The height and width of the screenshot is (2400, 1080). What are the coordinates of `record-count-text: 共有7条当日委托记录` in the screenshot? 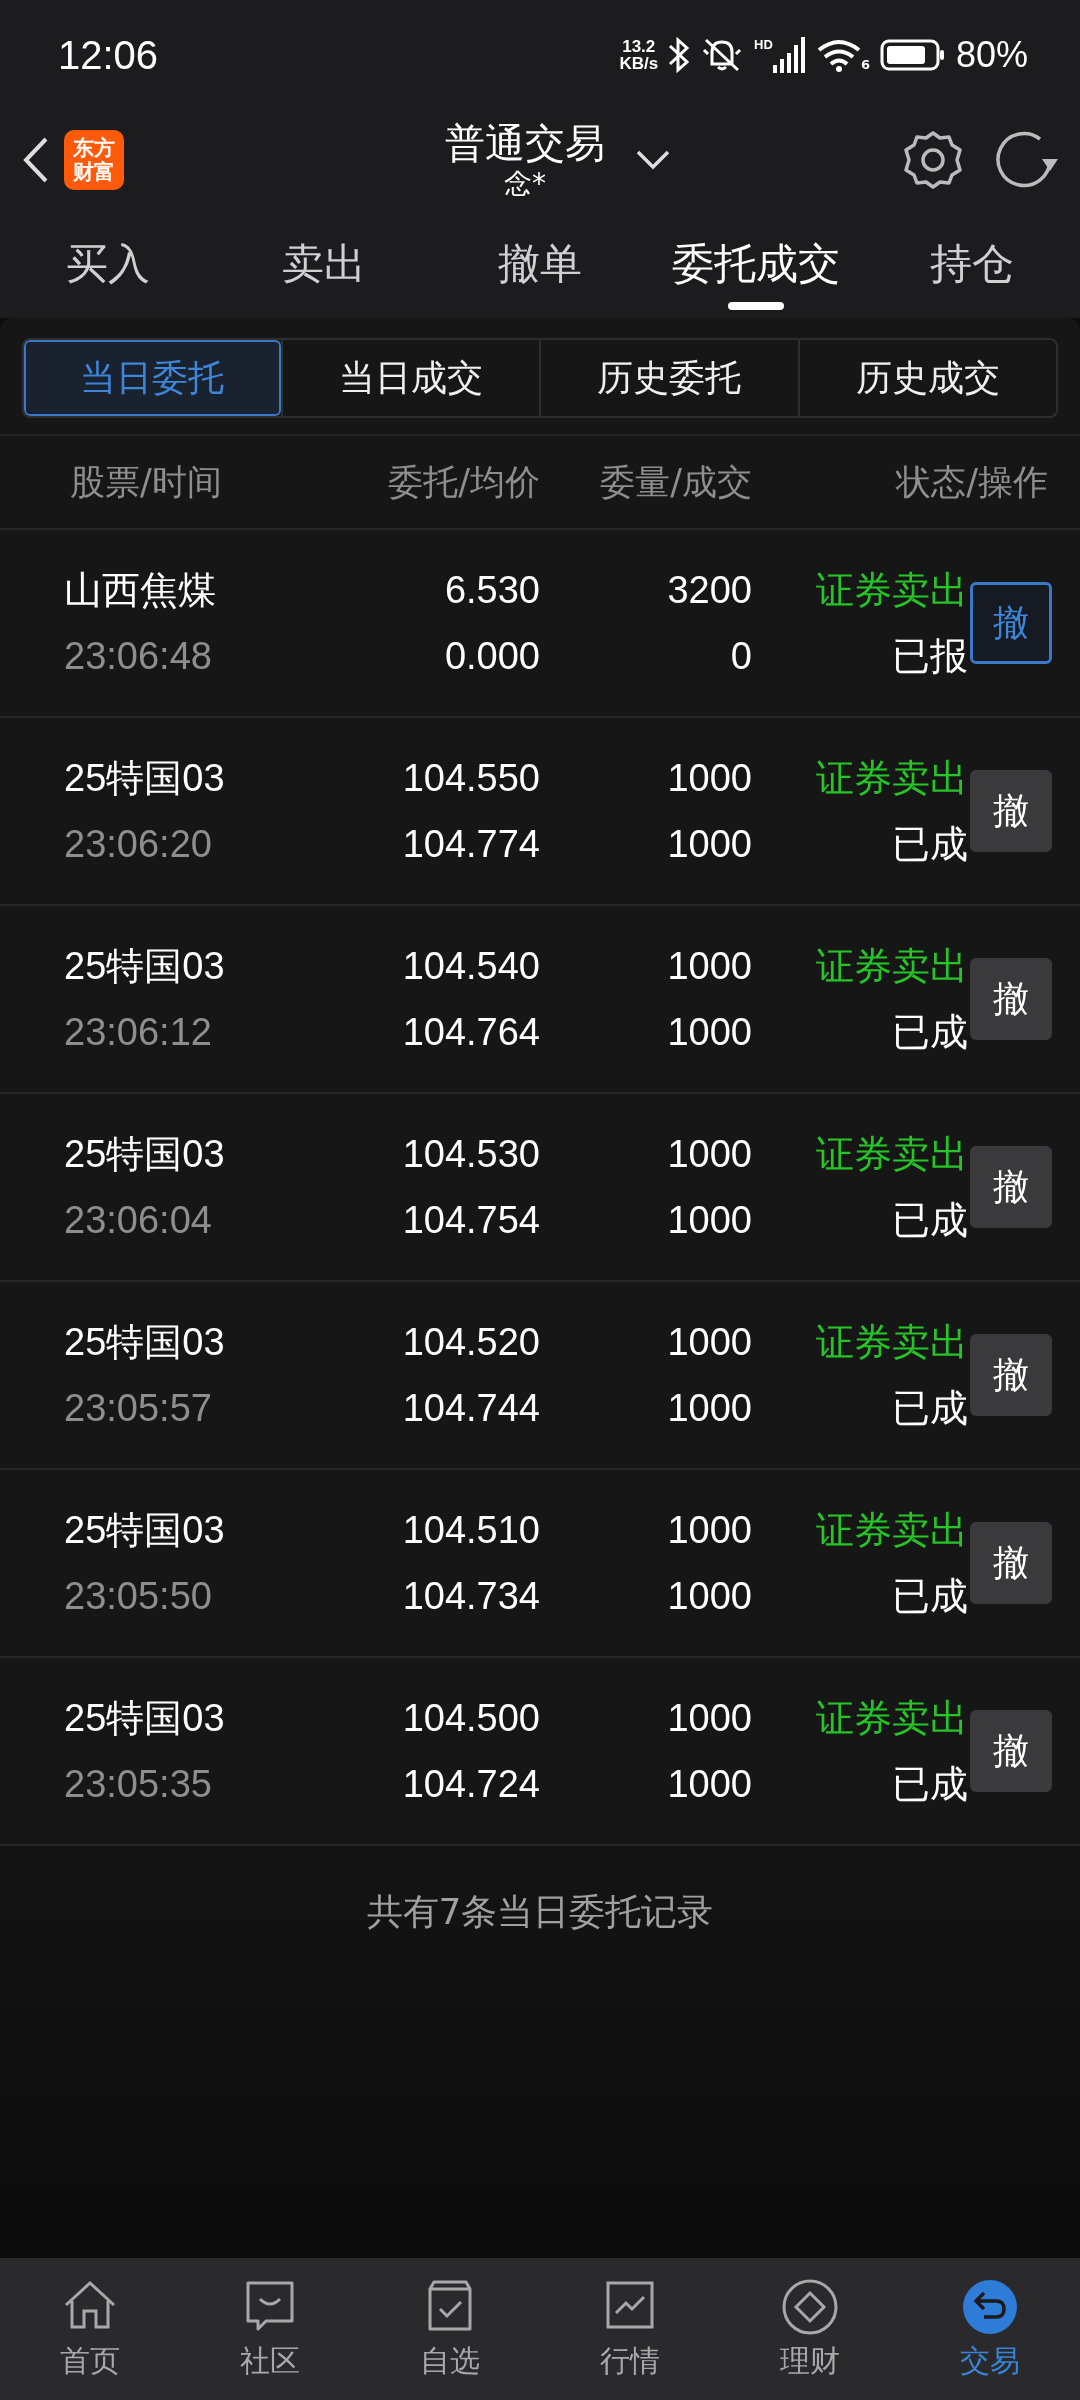 It's located at (540, 1912).